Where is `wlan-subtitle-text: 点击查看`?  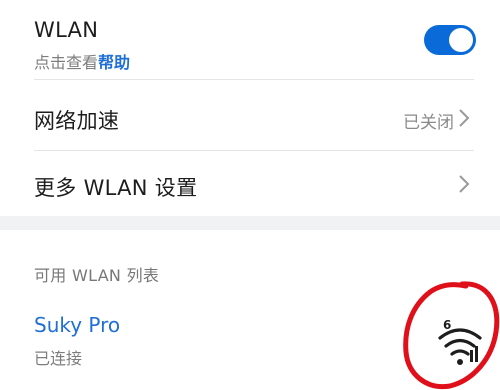 wlan-subtitle-text: 点击查看 is located at coordinates (66, 62).